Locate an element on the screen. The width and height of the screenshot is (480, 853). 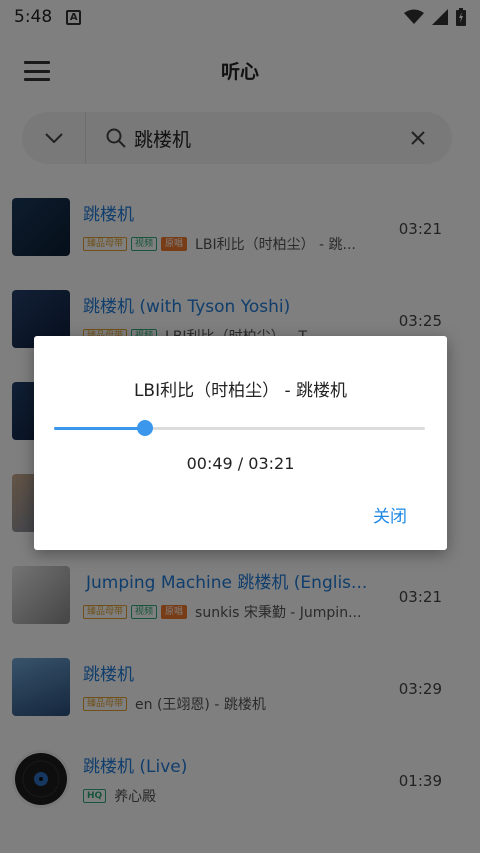
close-button: 关闭 is located at coordinates (390, 514).